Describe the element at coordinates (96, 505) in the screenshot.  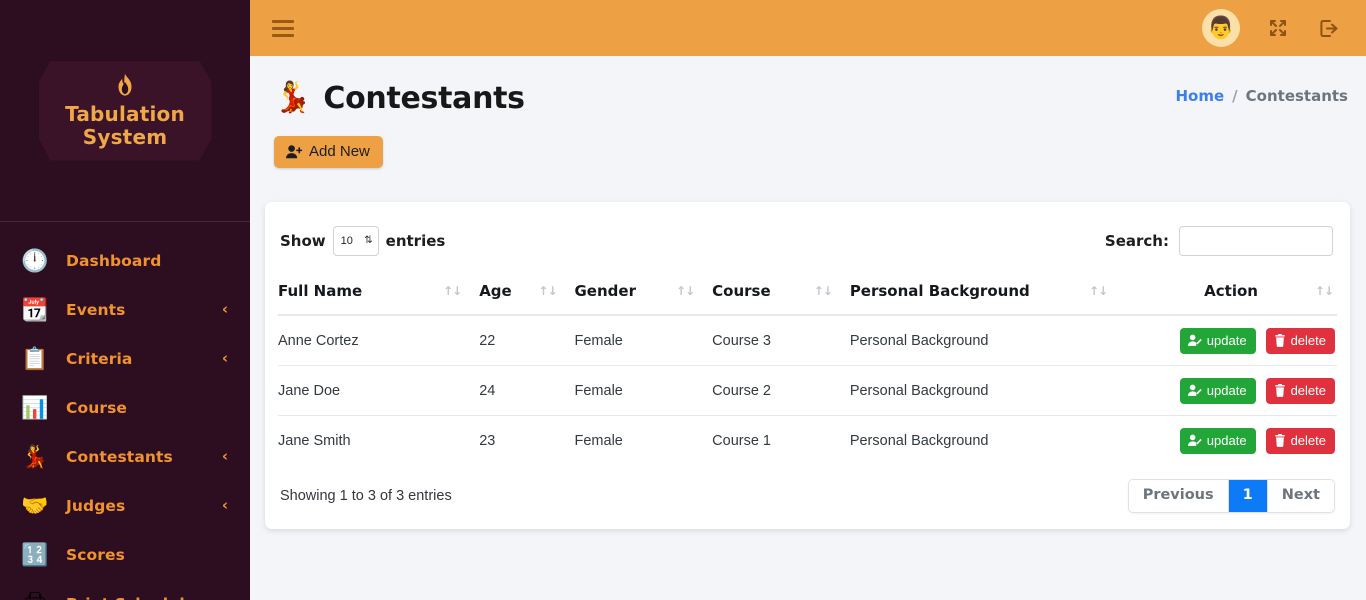
I see `sidebar-item-label: Judges` at that location.